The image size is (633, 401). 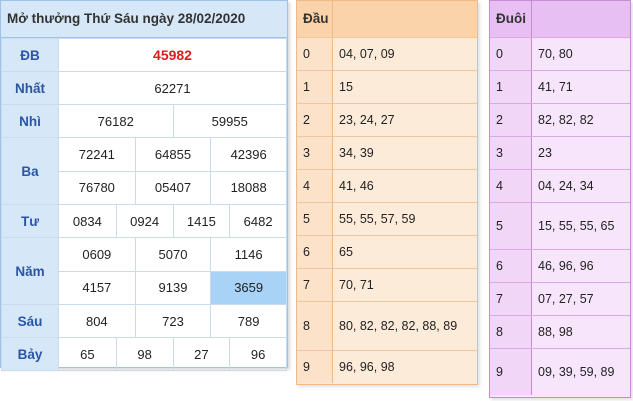 What do you see at coordinates (229, 121) in the screenshot?
I see `prize-nhi-value: 59955` at bounding box center [229, 121].